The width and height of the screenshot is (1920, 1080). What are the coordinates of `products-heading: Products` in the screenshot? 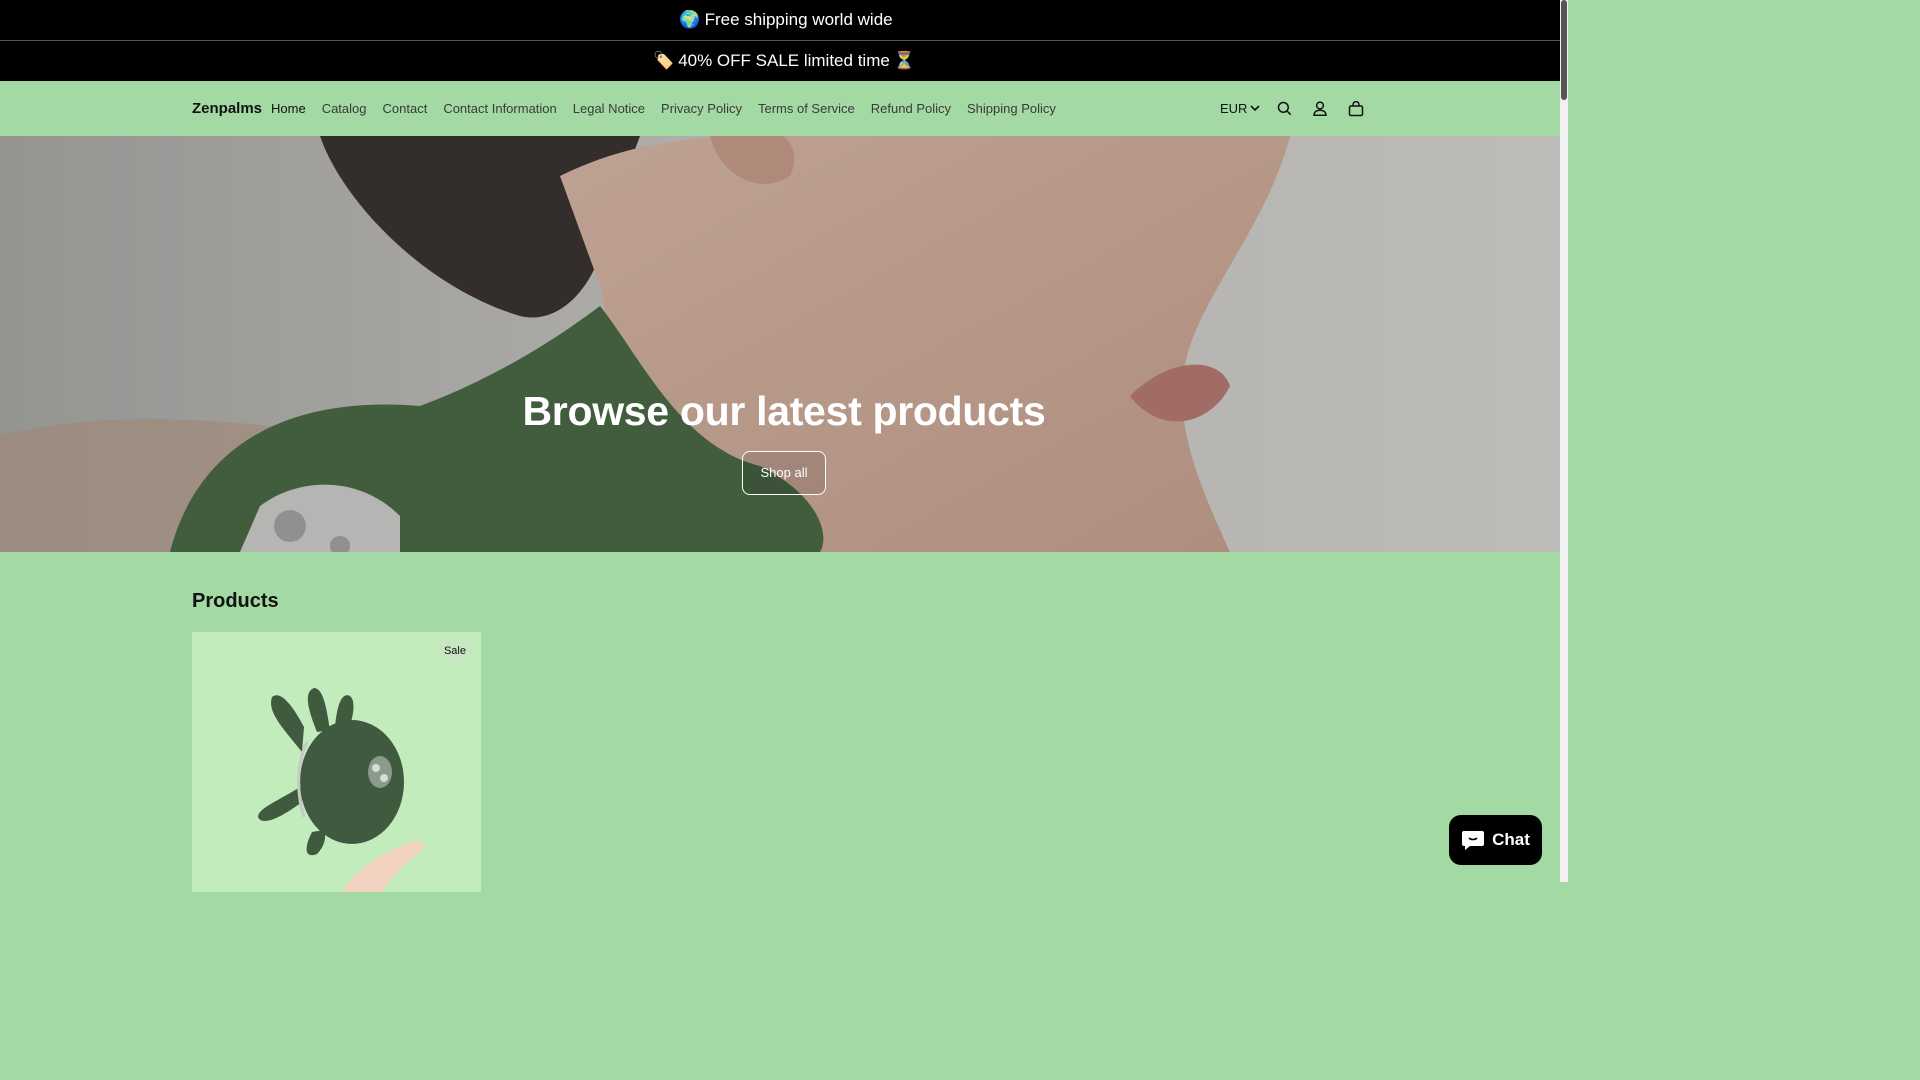 It's located at (235, 601).